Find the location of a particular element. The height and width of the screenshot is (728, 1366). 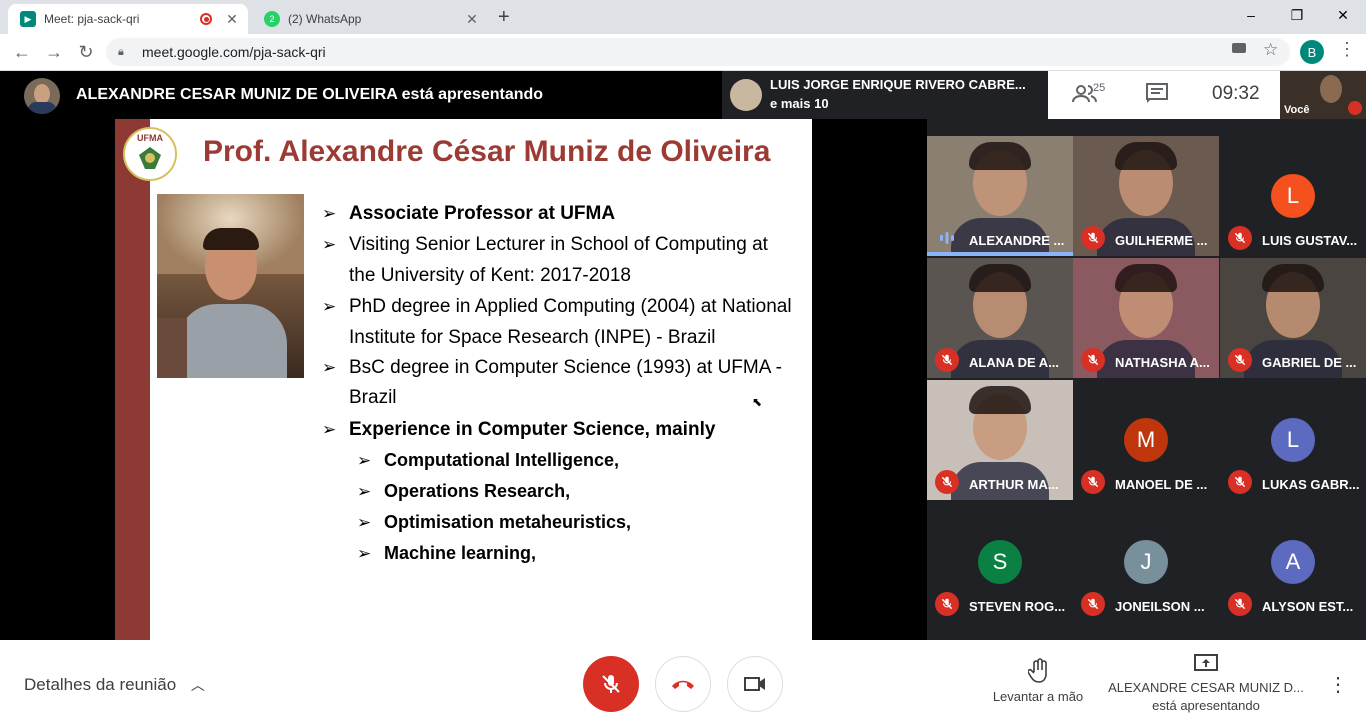

presenting-status-line2: está apresentando is located at coordinates (1206, 705).